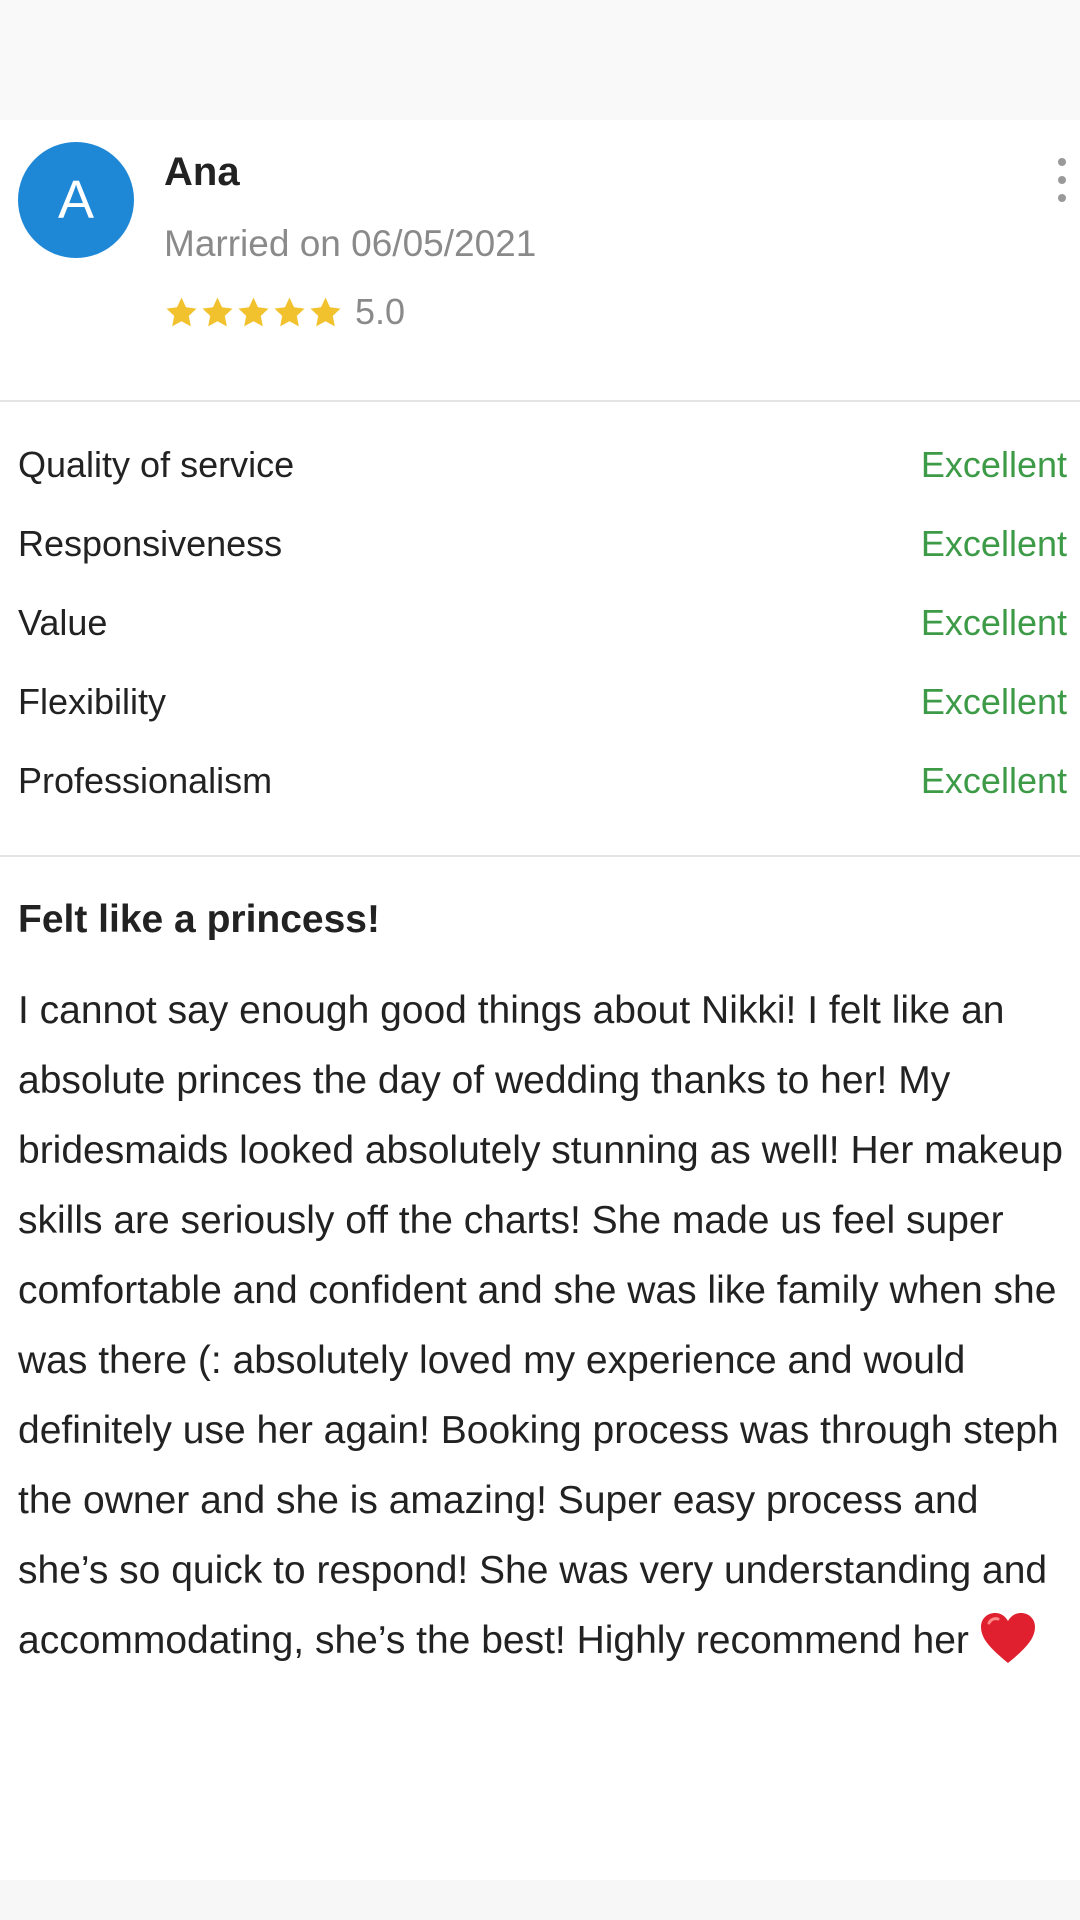  Describe the element at coordinates (380, 311) in the screenshot. I see `rating-value: 5.0` at that location.